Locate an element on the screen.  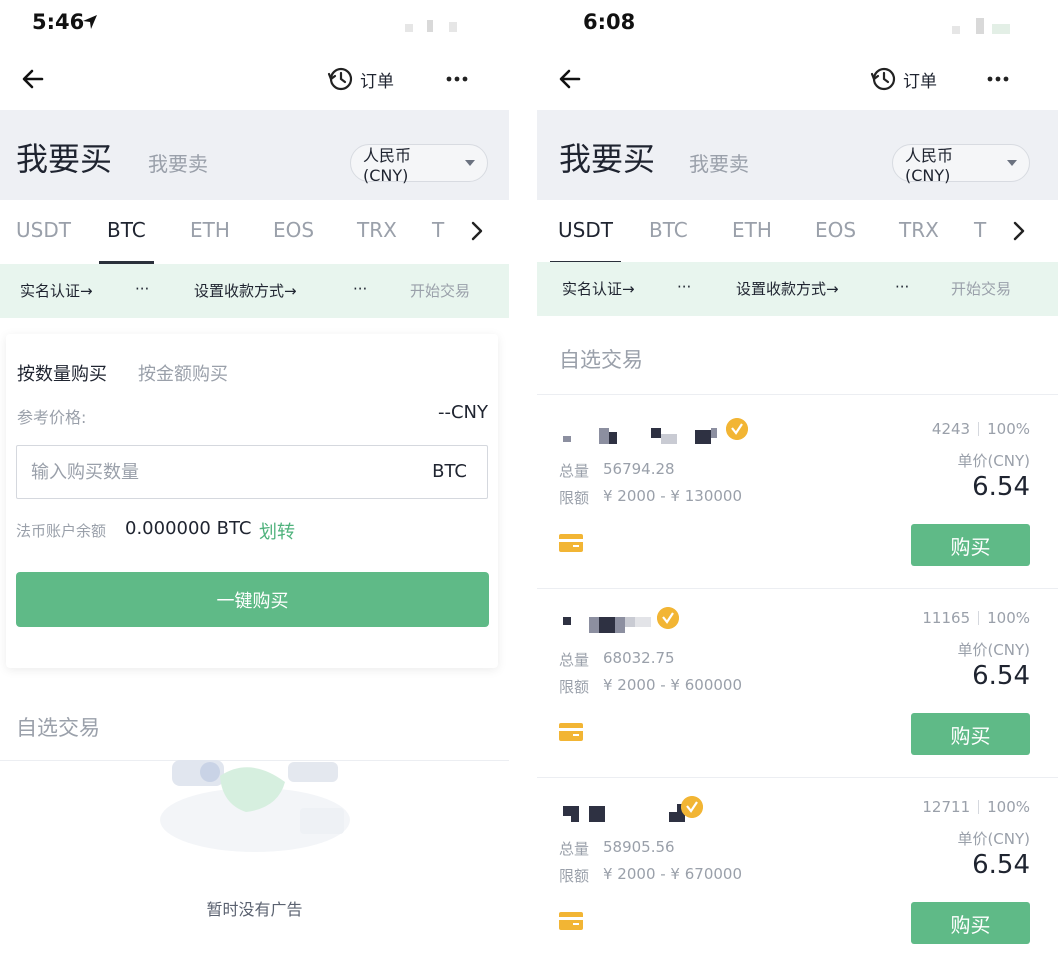
tab-buy-by-quantity: 按数量购买 is located at coordinates (62, 373).